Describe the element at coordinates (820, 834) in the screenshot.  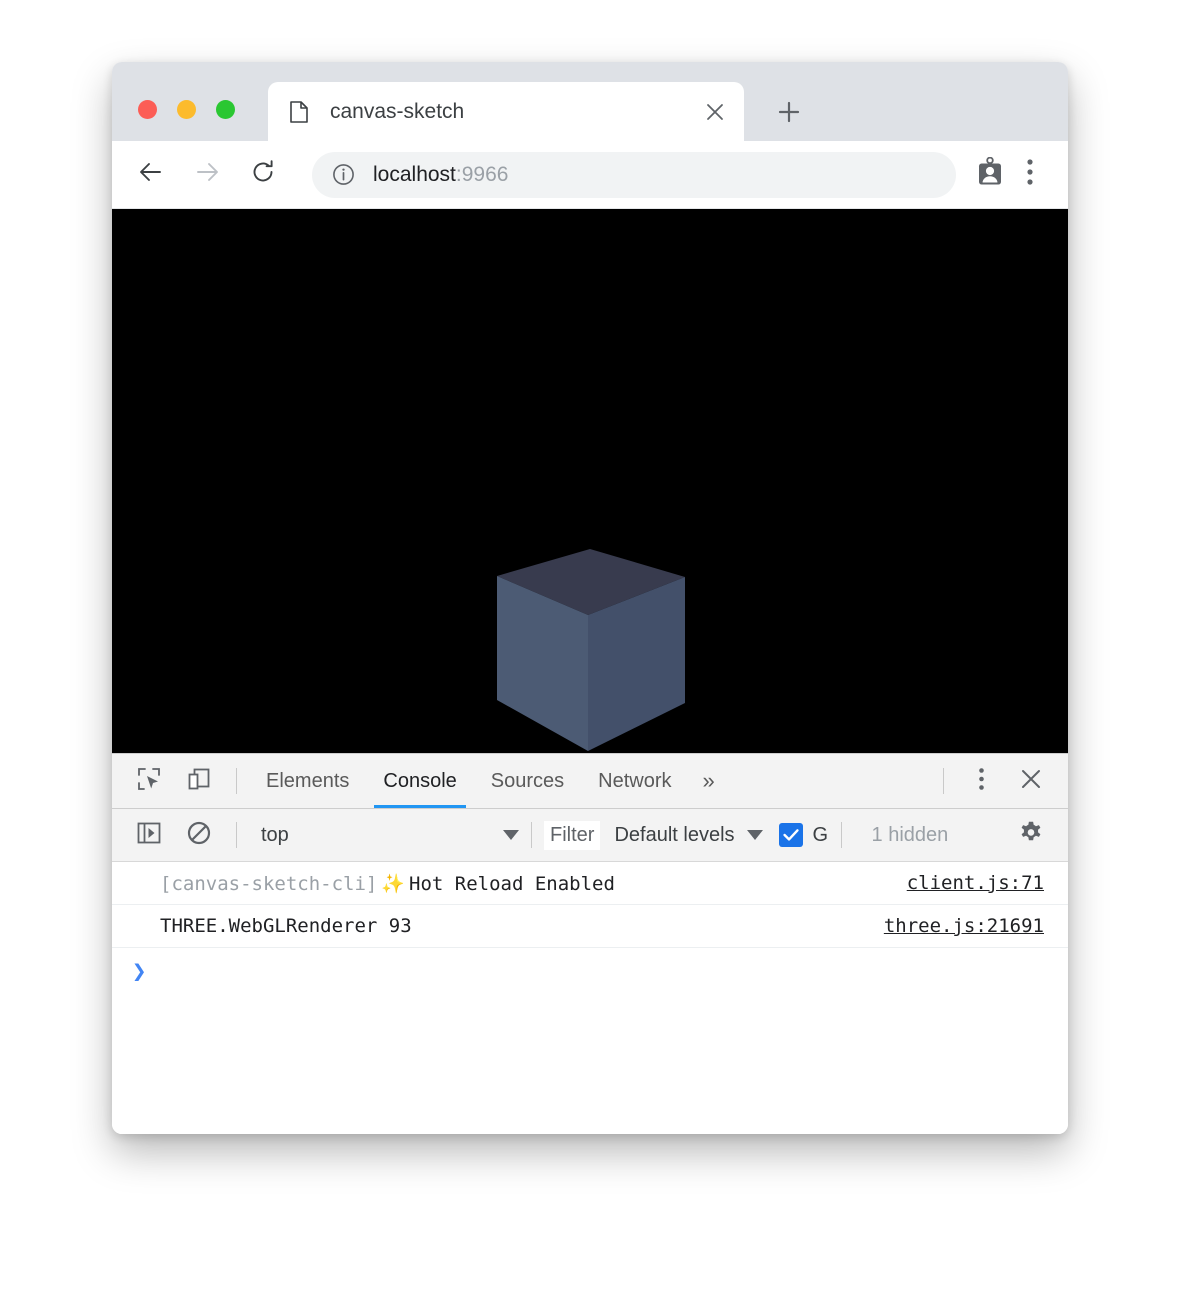
I see `group-similar-label: G` at that location.